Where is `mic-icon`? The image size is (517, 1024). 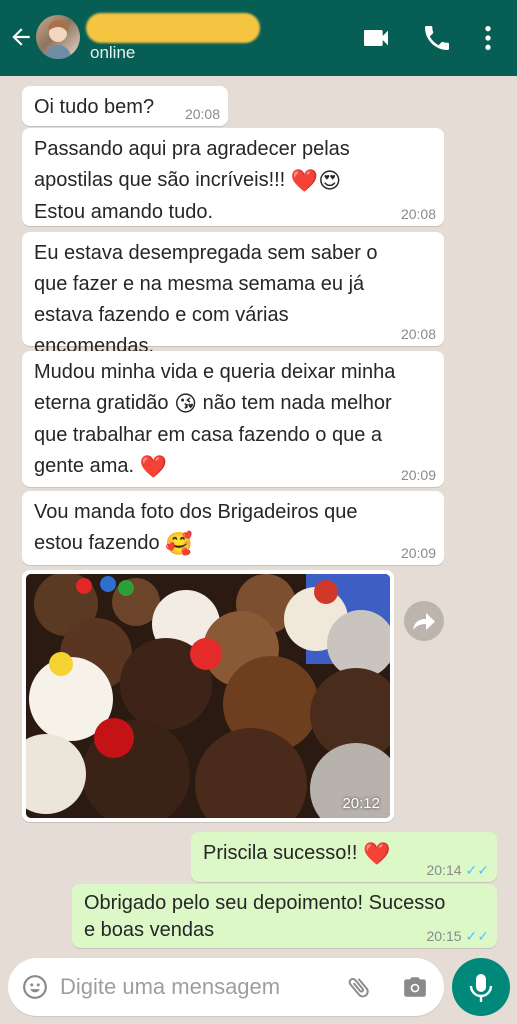 mic-icon is located at coordinates (481, 988).